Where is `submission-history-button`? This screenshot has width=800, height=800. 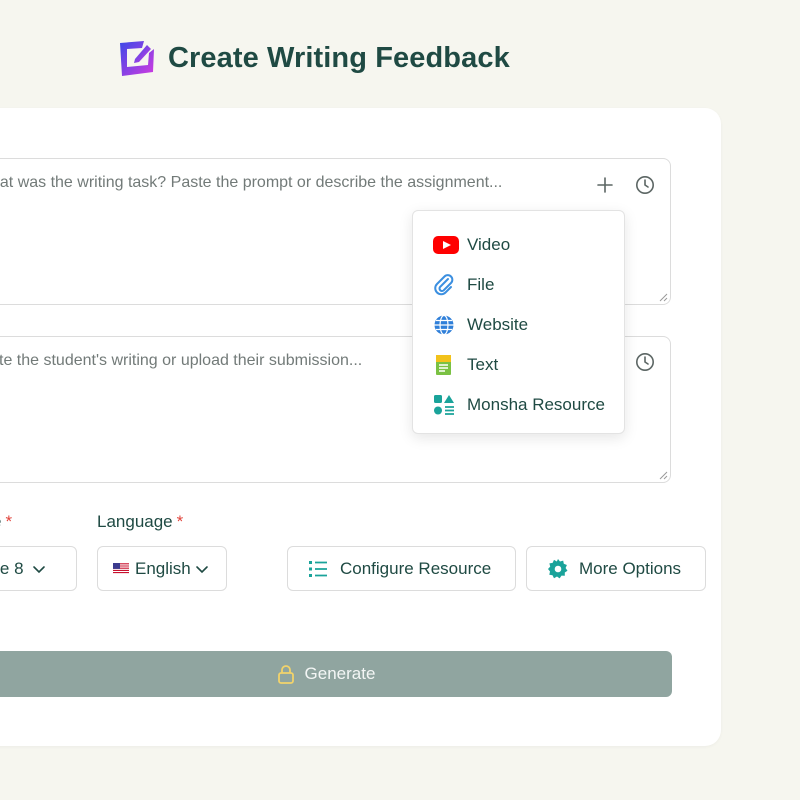 submission-history-button is located at coordinates (645, 362).